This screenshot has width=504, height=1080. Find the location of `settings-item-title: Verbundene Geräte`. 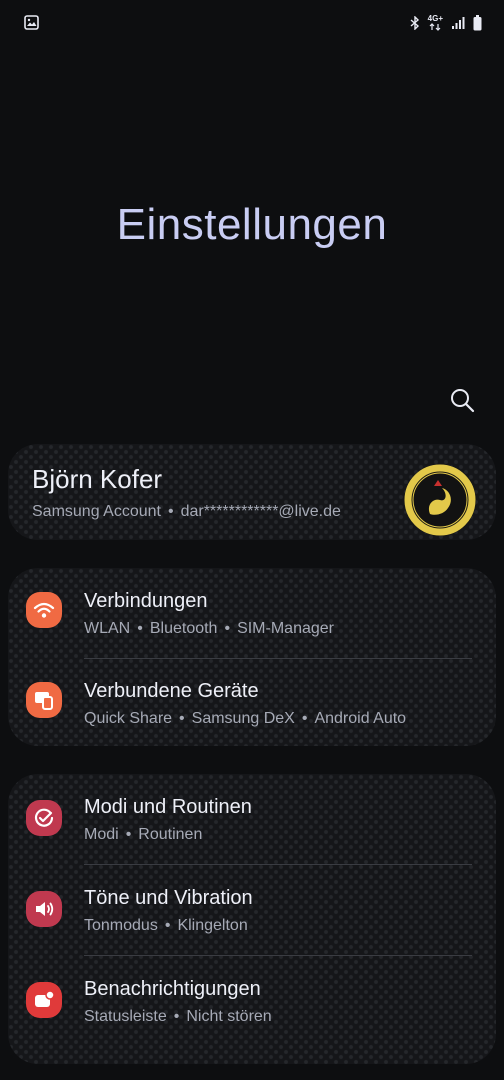

settings-item-title: Verbundene Geräte is located at coordinates (171, 691).